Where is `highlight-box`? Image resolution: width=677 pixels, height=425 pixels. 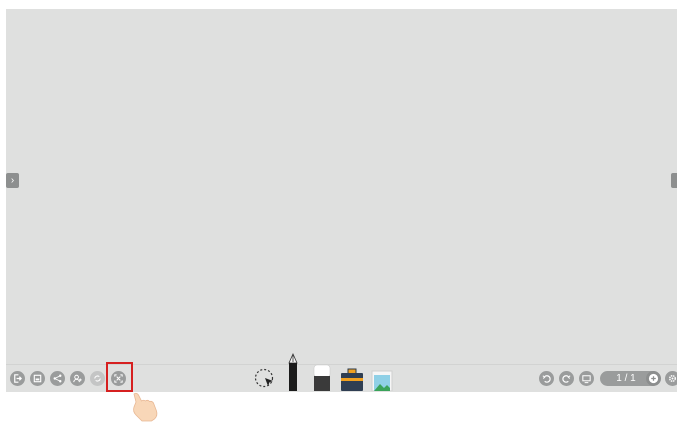 highlight-box is located at coordinates (119, 377).